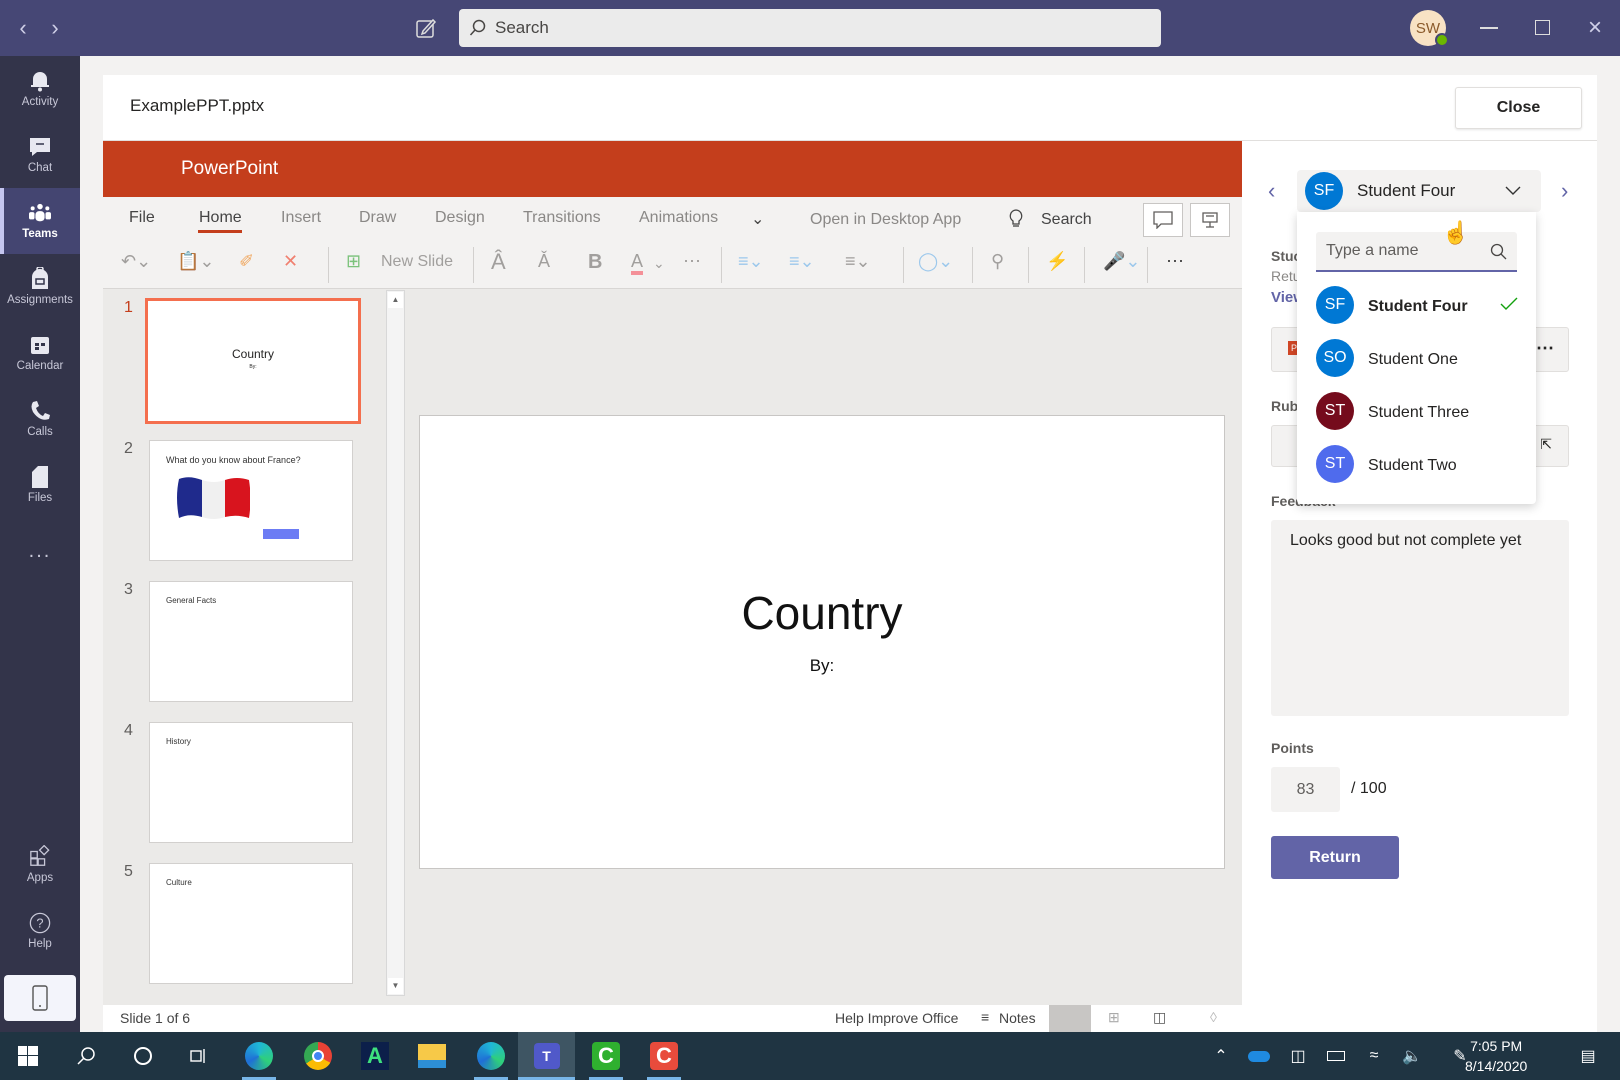 The image size is (1620, 1080). I want to click on tell-me-search: Search, so click(1066, 220).